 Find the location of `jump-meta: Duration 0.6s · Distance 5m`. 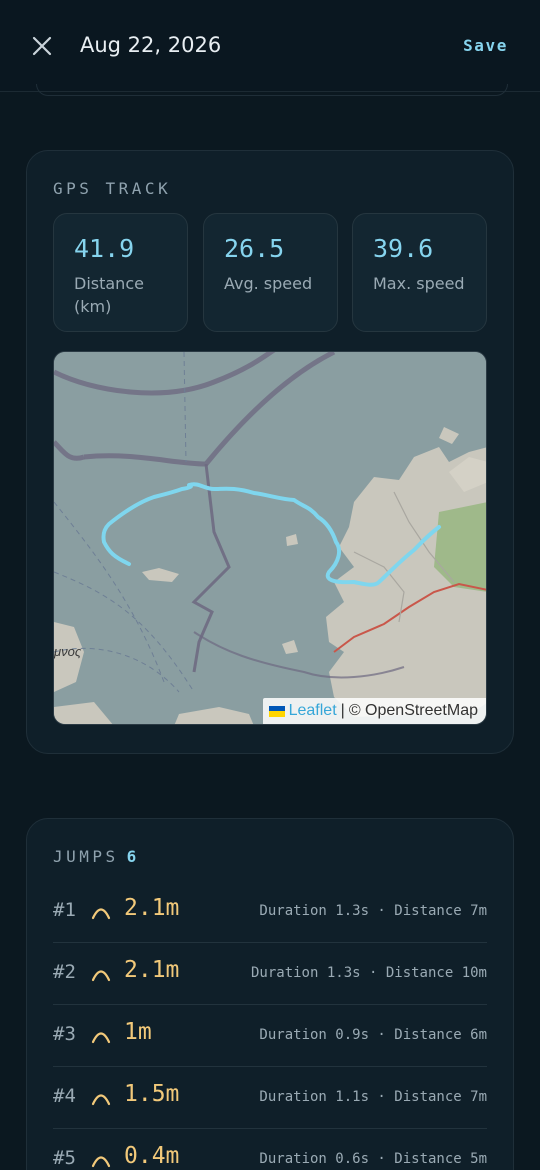

jump-meta: Duration 0.6s · Distance 5m is located at coordinates (373, 1159).